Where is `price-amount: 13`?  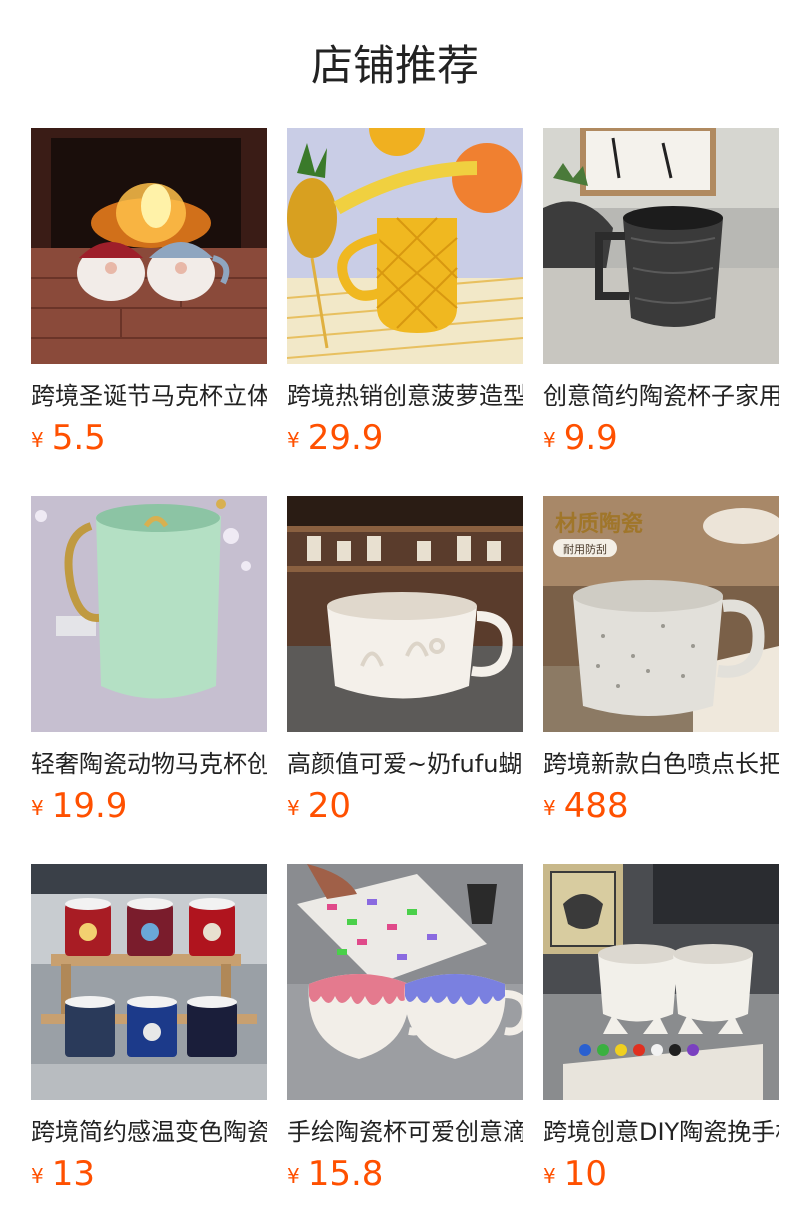
price-amount: 13 is located at coordinates (73, 1174).